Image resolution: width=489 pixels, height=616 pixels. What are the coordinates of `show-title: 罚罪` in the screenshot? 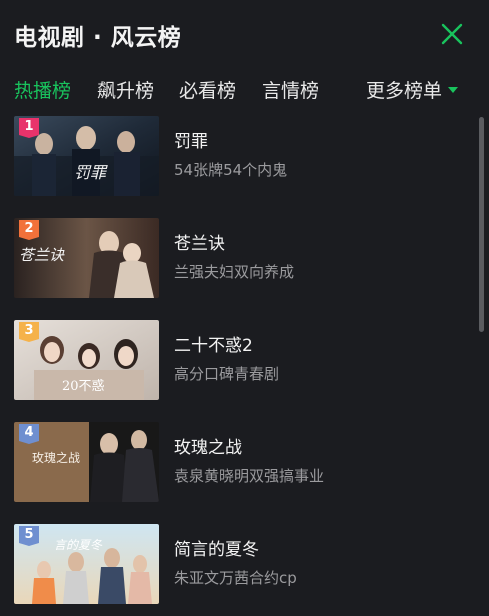 It's located at (191, 142).